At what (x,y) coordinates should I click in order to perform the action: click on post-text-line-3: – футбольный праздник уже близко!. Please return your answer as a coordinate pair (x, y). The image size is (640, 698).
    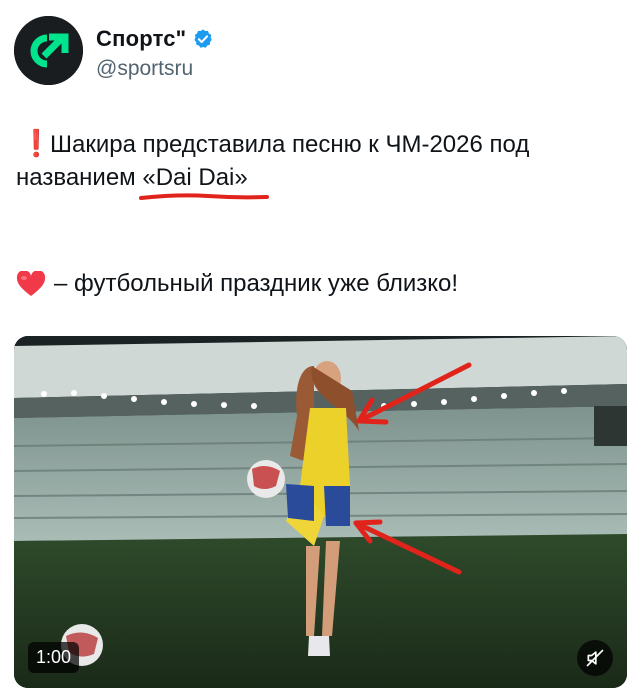
    Looking at the image, I should click on (237, 284).